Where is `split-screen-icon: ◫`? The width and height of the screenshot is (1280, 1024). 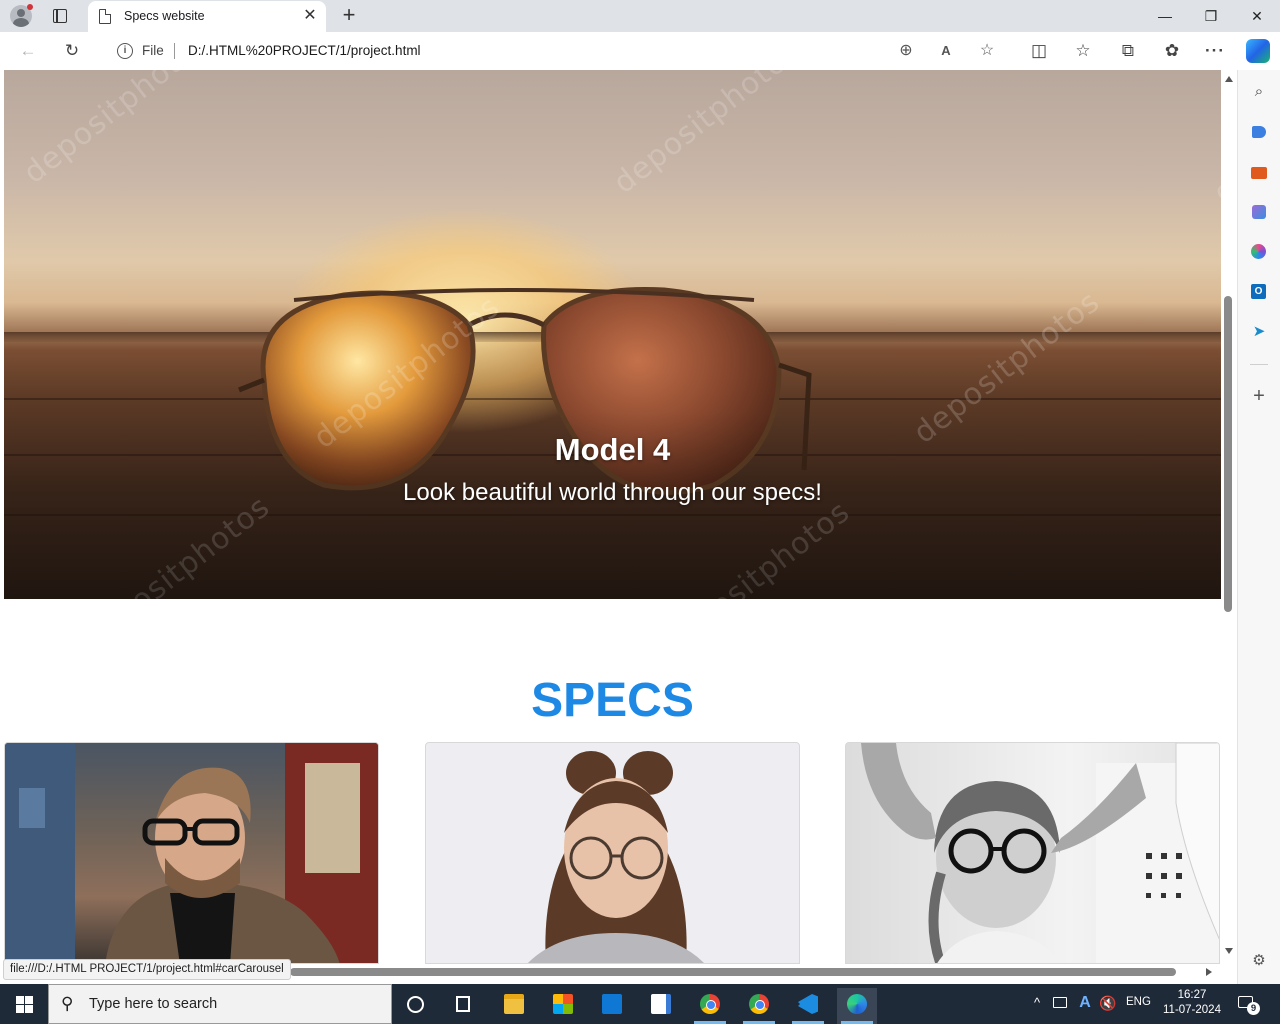
split-screen-icon: ◫ is located at coordinates (1039, 51).